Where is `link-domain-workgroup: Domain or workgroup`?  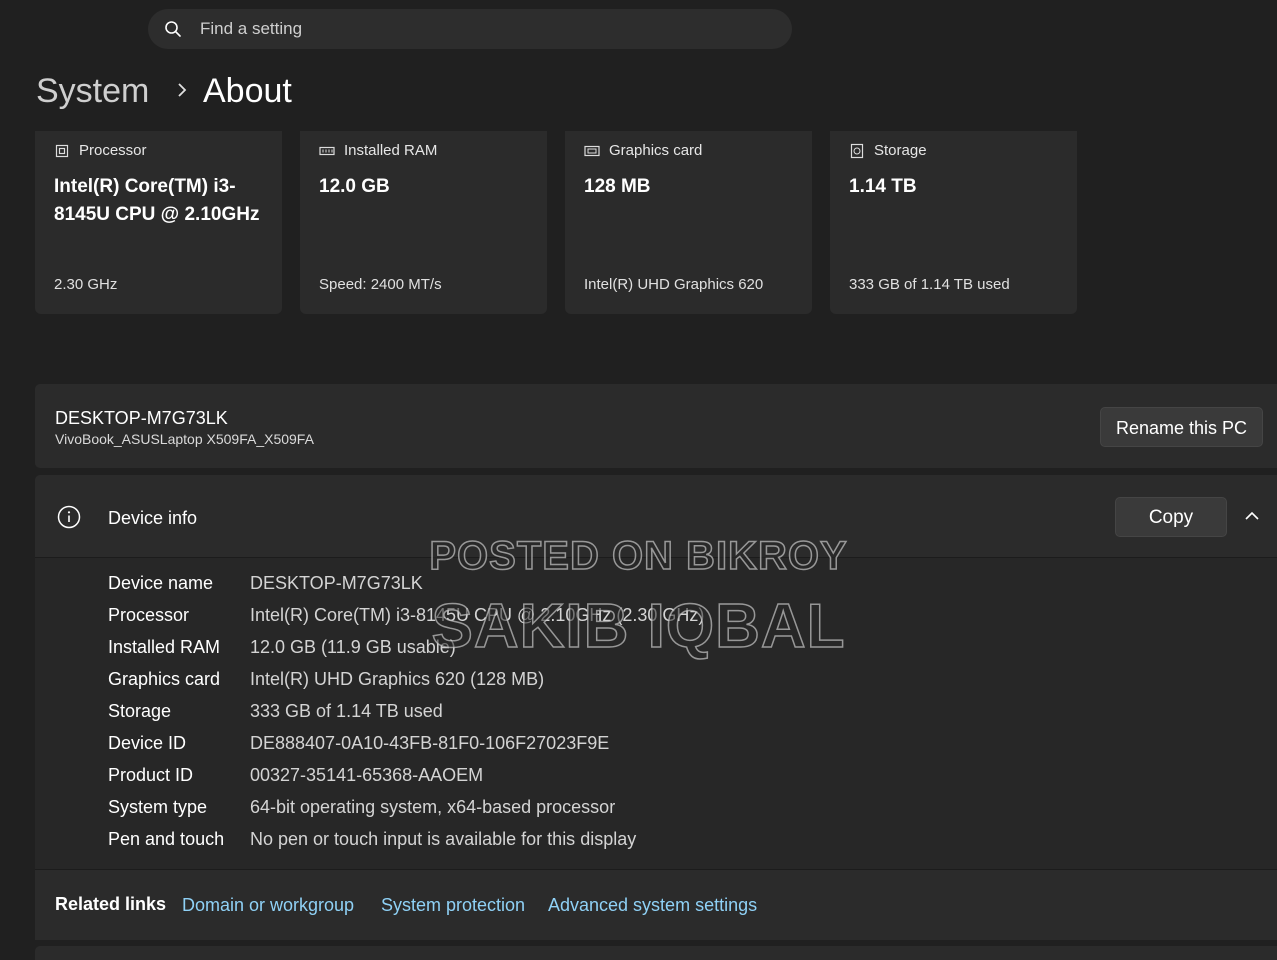 link-domain-workgroup: Domain or workgroup is located at coordinates (268, 905).